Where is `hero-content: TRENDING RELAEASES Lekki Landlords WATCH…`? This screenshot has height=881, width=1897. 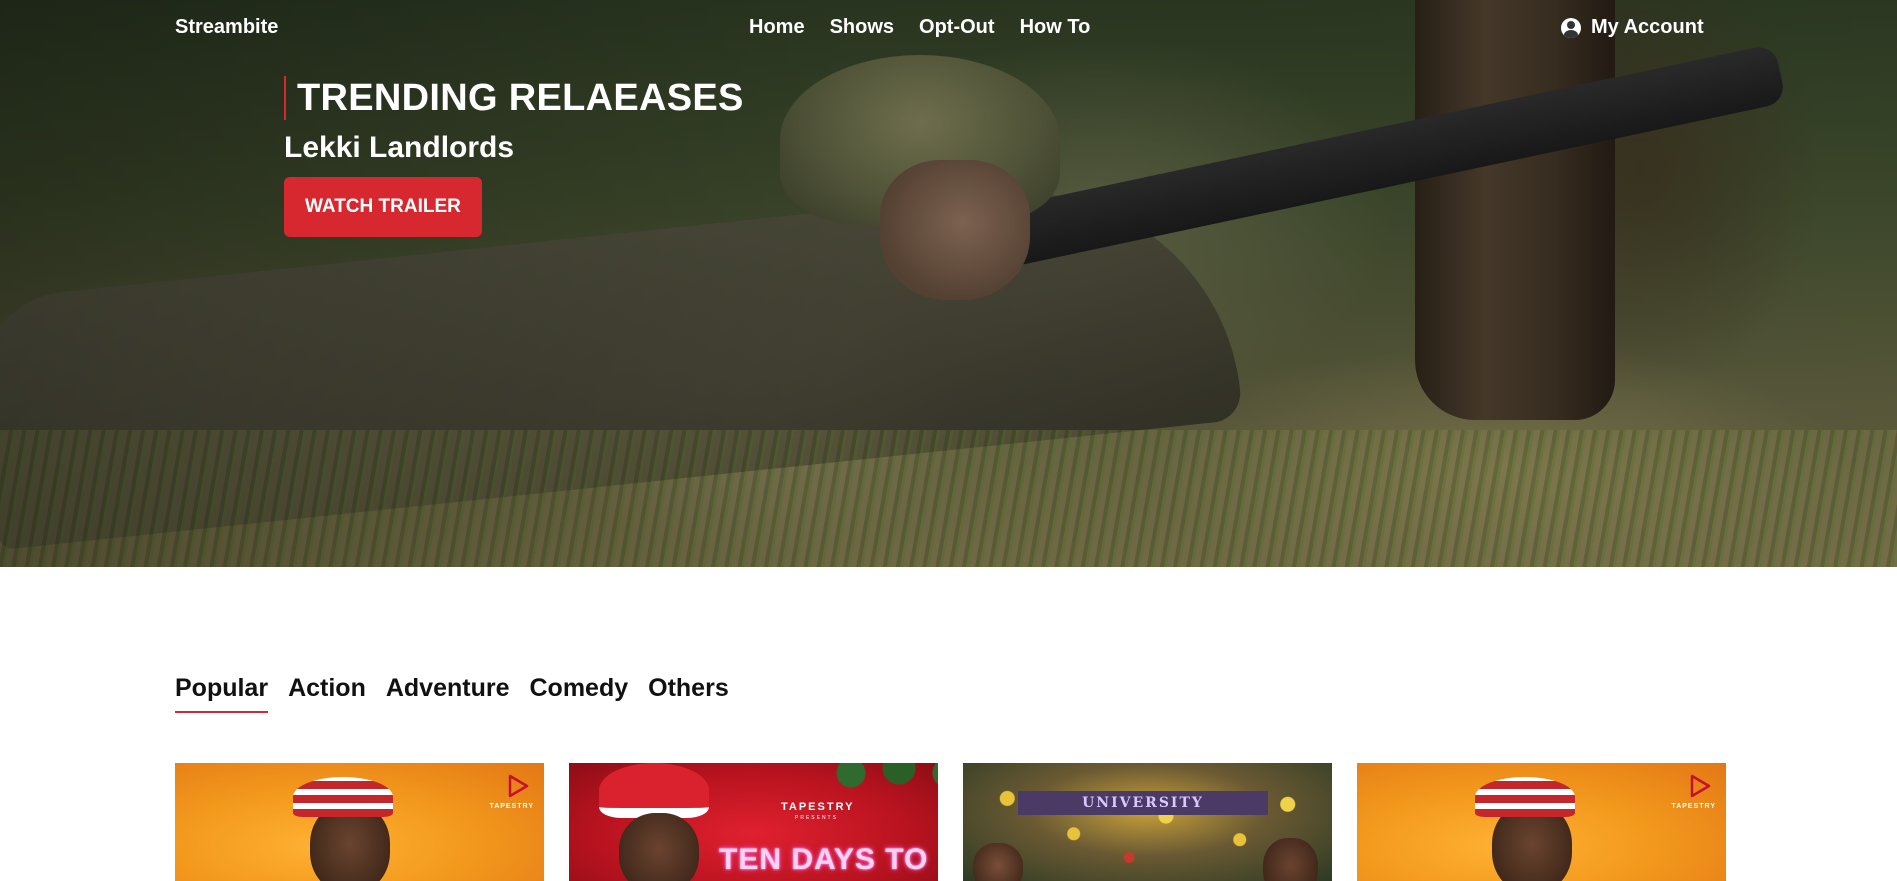 hero-content: TRENDING RELAEASES Lekki Landlords WATCH… is located at coordinates (514, 156).